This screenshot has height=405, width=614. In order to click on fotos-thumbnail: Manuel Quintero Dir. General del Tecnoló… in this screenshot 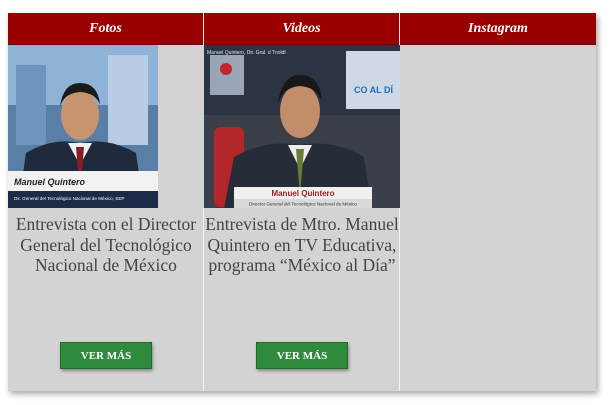, I will do `click(106, 126)`.